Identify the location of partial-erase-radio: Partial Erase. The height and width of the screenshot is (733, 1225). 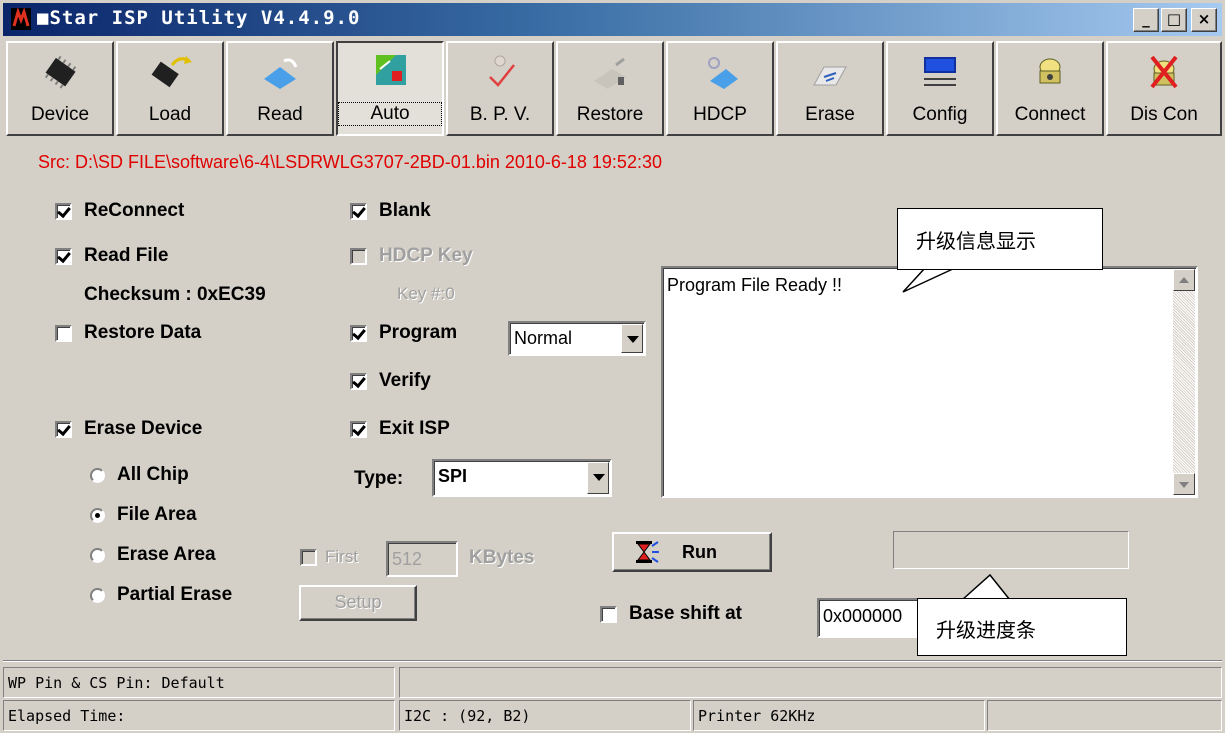
(161, 595).